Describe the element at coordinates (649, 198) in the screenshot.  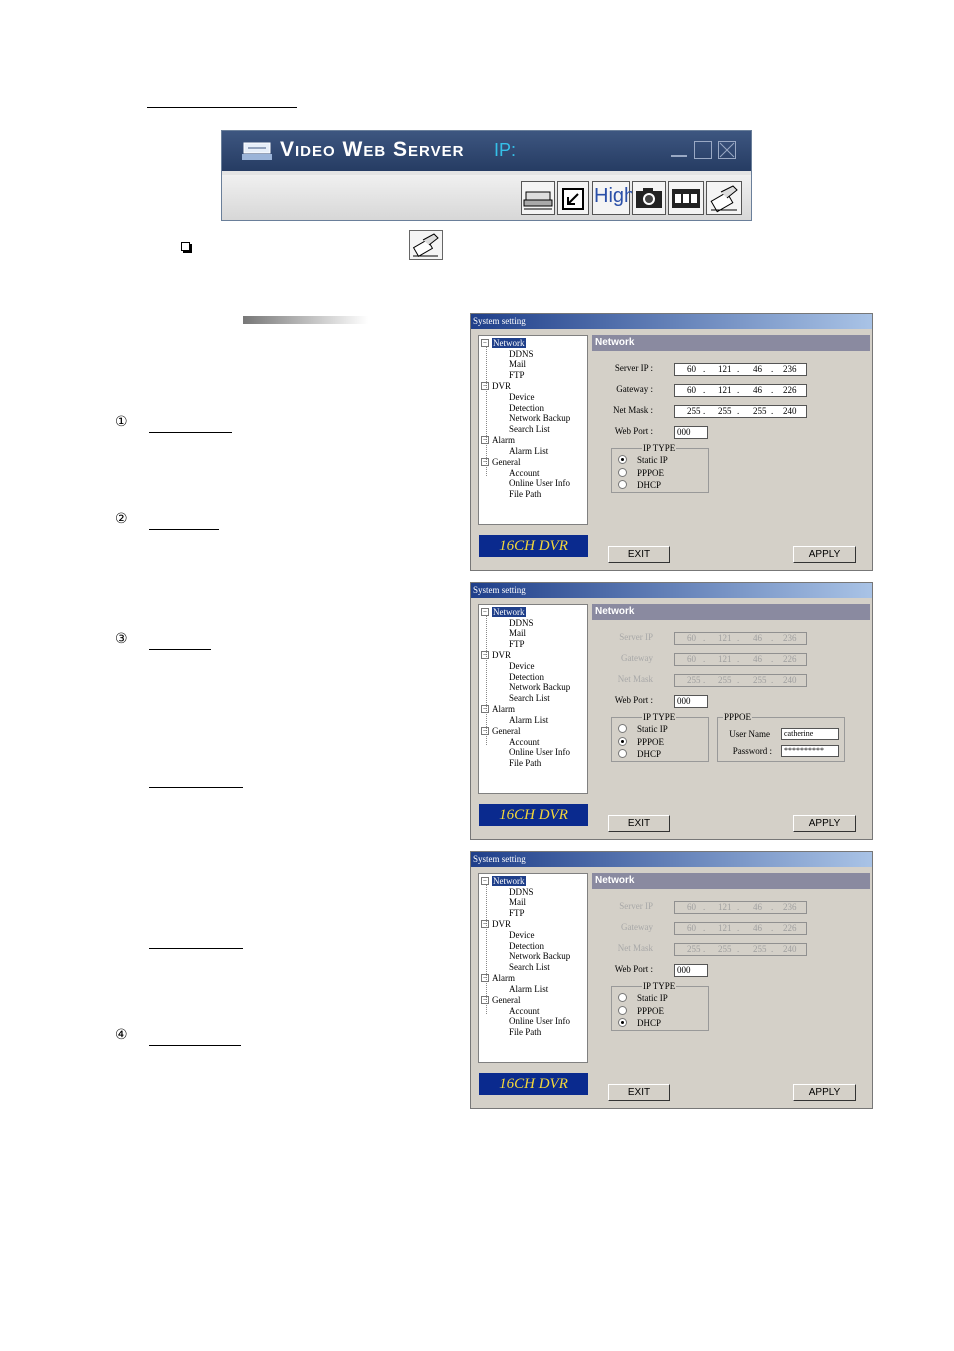
I see `snapshot-button` at that location.